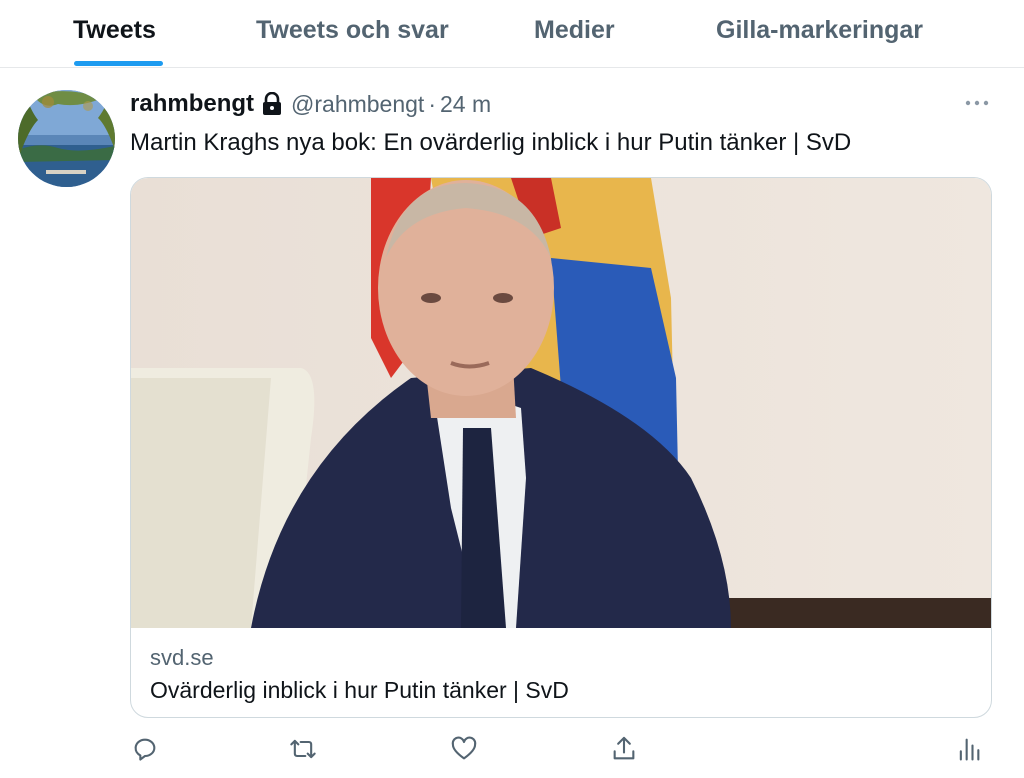 The height and width of the screenshot is (778, 1024). What do you see at coordinates (352, 30) in the screenshot?
I see `tab-tweets-and-replies: Tweets och svar` at bounding box center [352, 30].